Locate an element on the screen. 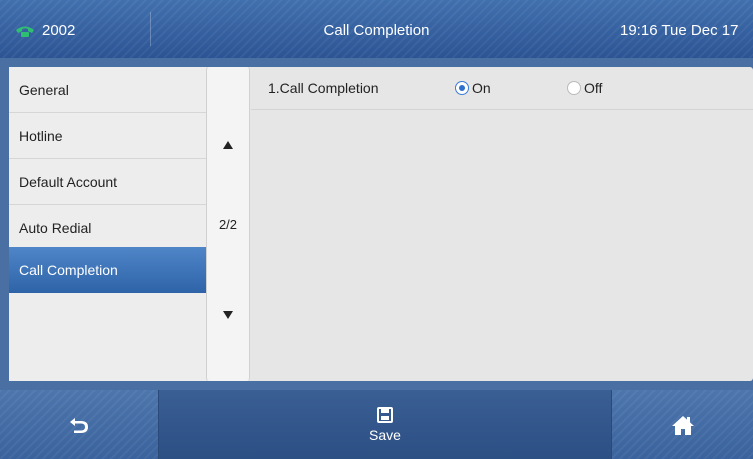 The height and width of the screenshot is (459, 753). back-button is located at coordinates (79, 424).